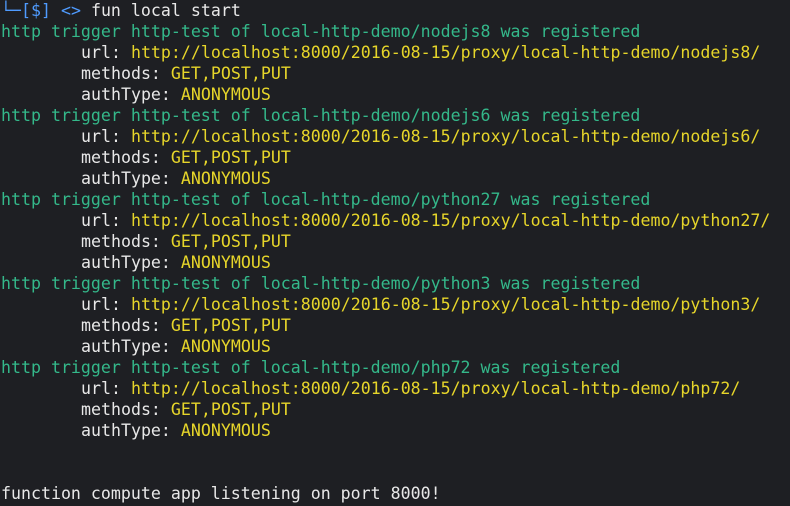 Image resolution: width=790 pixels, height=506 pixels. Describe the element at coordinates (11, 10) in the screenshot. I see `prompt-corner: └─` at that location.